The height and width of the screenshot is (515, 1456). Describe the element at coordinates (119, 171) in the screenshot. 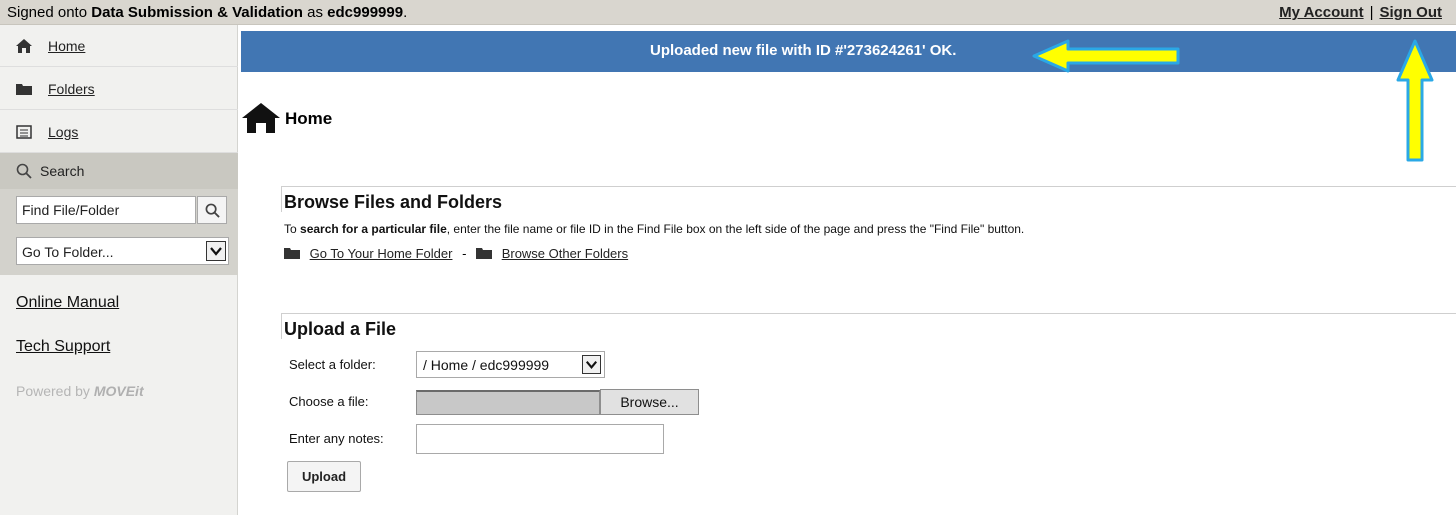

I see `search-header: Search` at that location.